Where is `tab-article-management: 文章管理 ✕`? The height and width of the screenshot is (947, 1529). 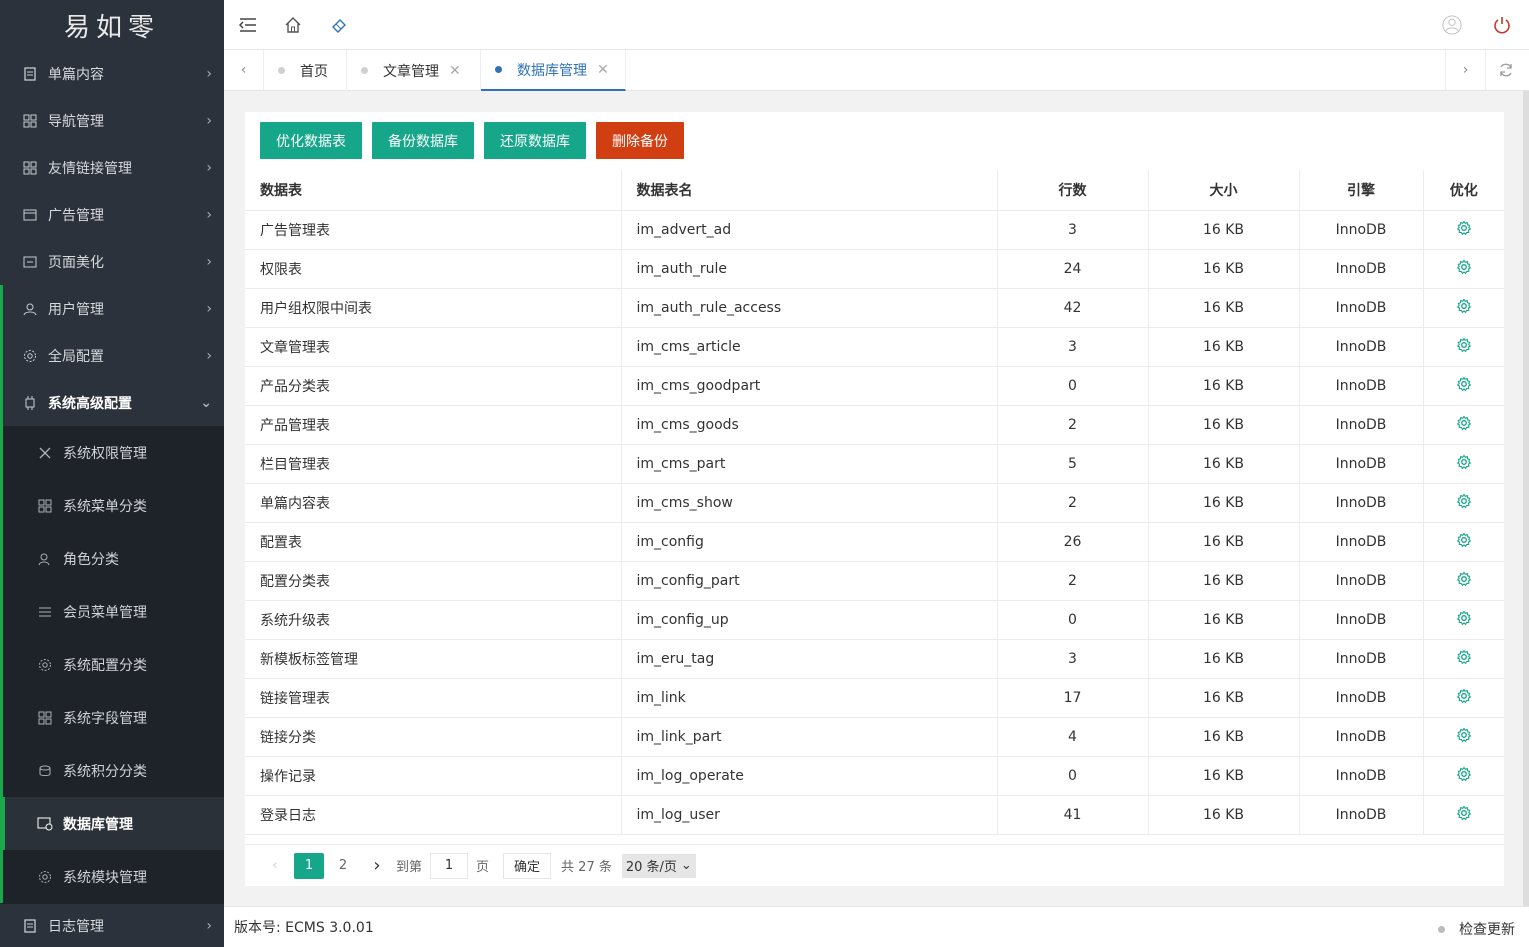 tab-article-management: 文章管理 ✕ is located at coordinates (414, 70).